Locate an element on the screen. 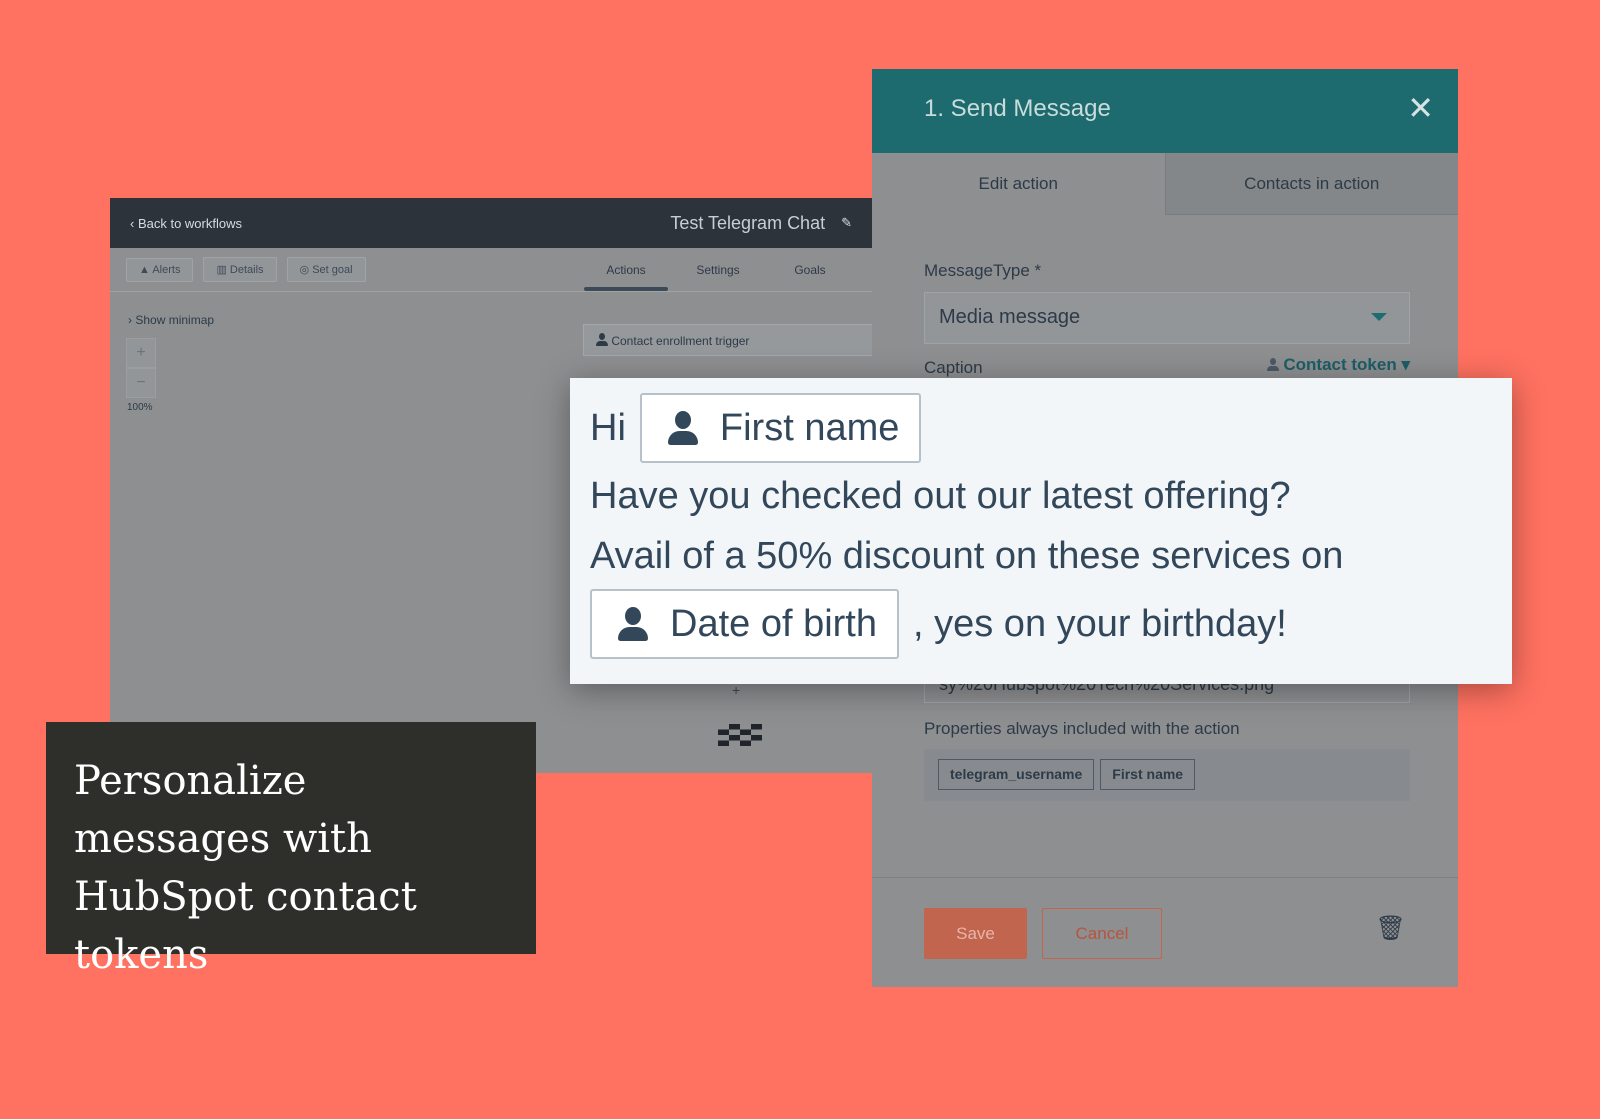 The image size is (1600, 1119). contact-token-label: Contact token is located at coordinates (1340, 364).